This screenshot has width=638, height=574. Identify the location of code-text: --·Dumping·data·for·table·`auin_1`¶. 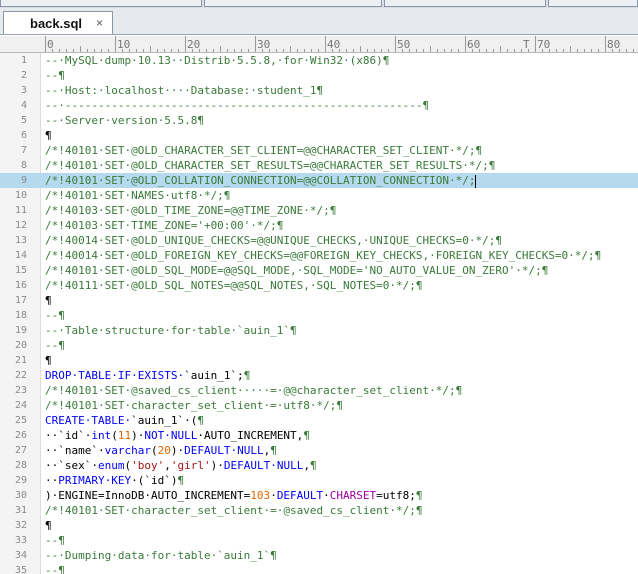
(161, 555).